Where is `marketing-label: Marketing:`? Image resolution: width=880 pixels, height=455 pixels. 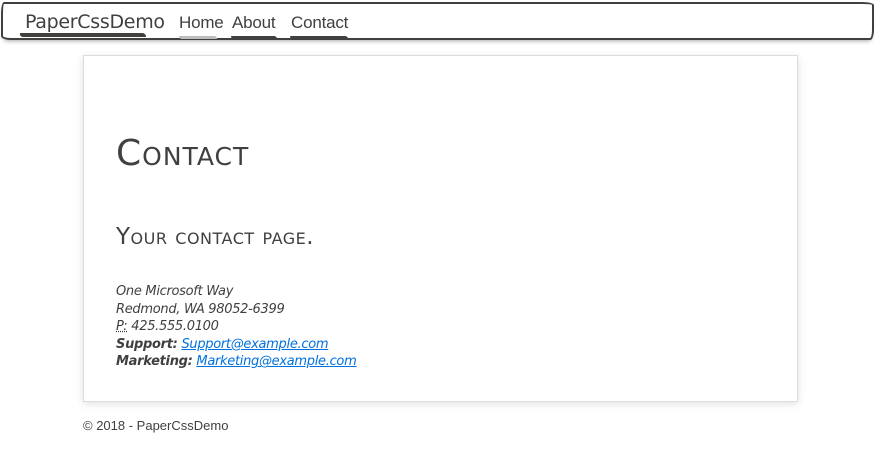
marketing-label: Marketing: is located at coordinates (154, 362).